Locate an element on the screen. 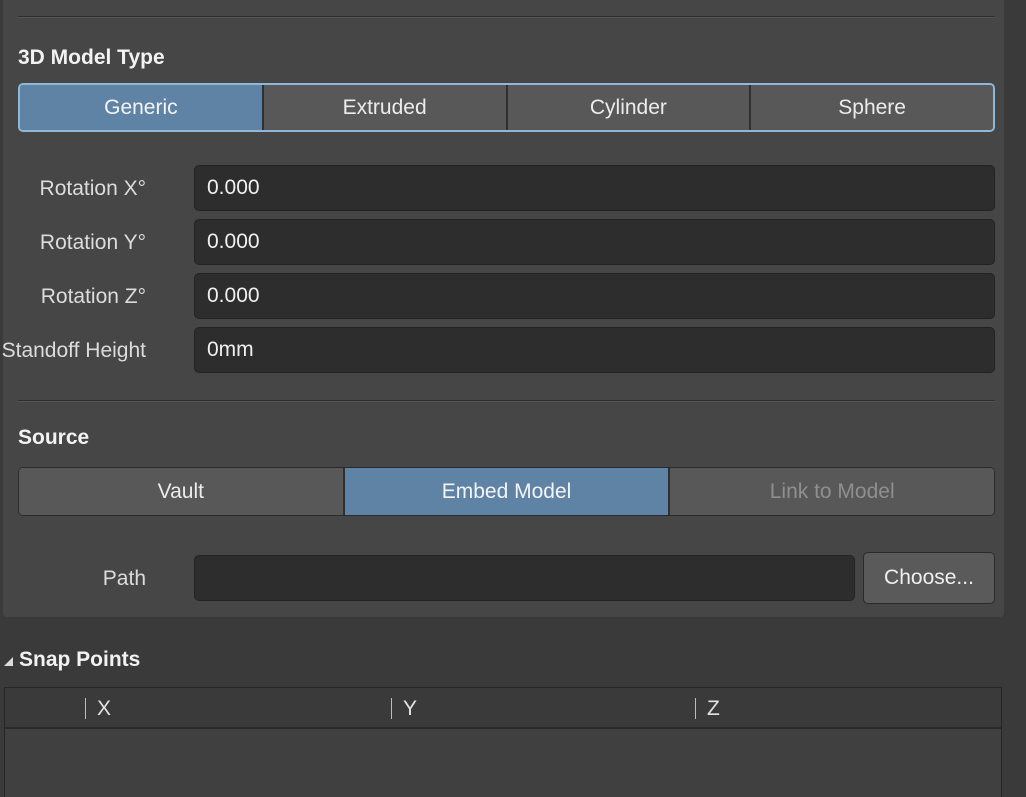  top-divider is located at coordinates (506, 17).